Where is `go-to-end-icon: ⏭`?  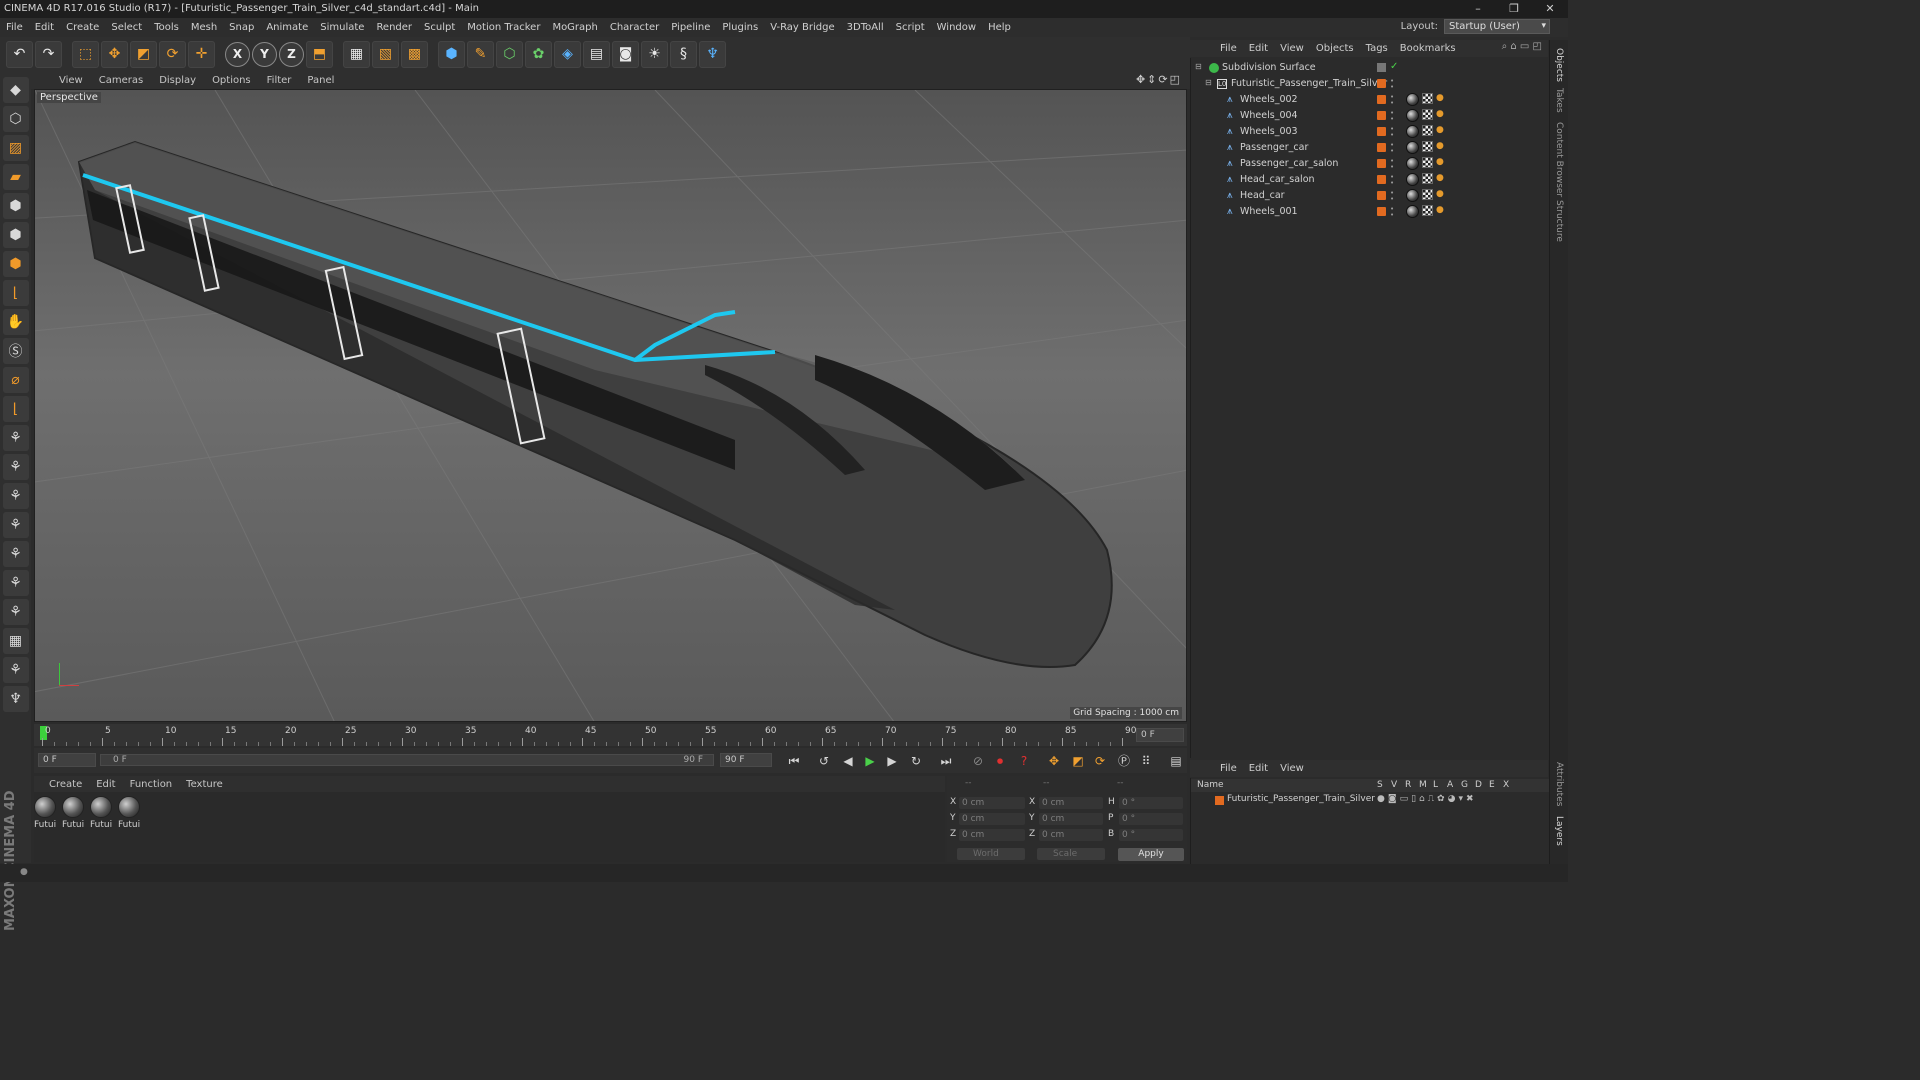 go-to-end-icon: ⏭ is located at coordinates (946, 761).